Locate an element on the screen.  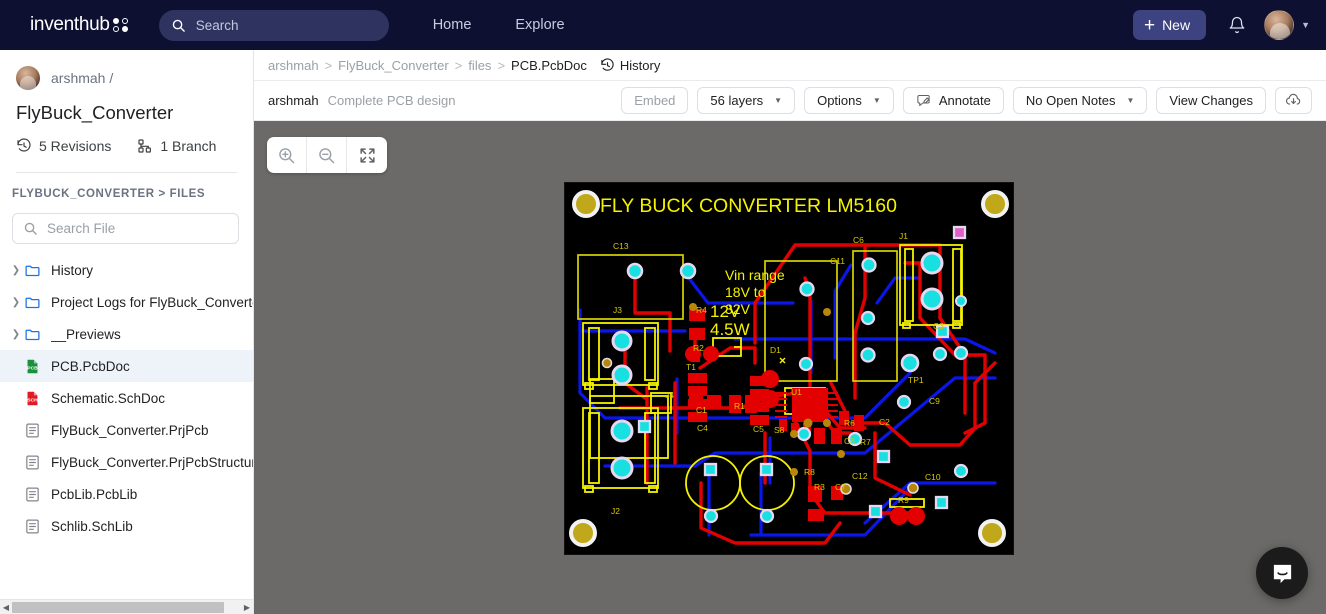
embed-button: Embed is located at coordinates (655, 100).